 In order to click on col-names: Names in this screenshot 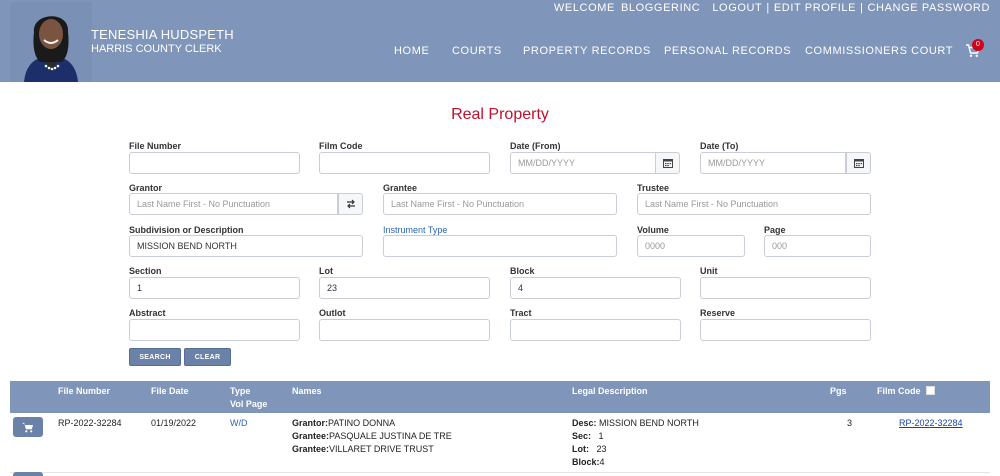, I will do `click(307, 391)`.